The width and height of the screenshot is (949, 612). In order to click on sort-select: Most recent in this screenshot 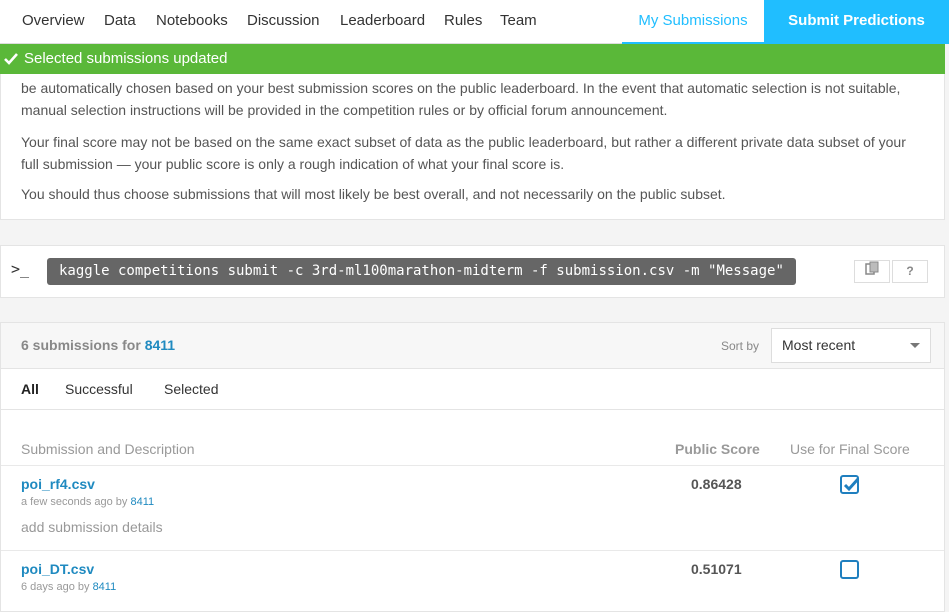, I will do `click(851, 345)`.